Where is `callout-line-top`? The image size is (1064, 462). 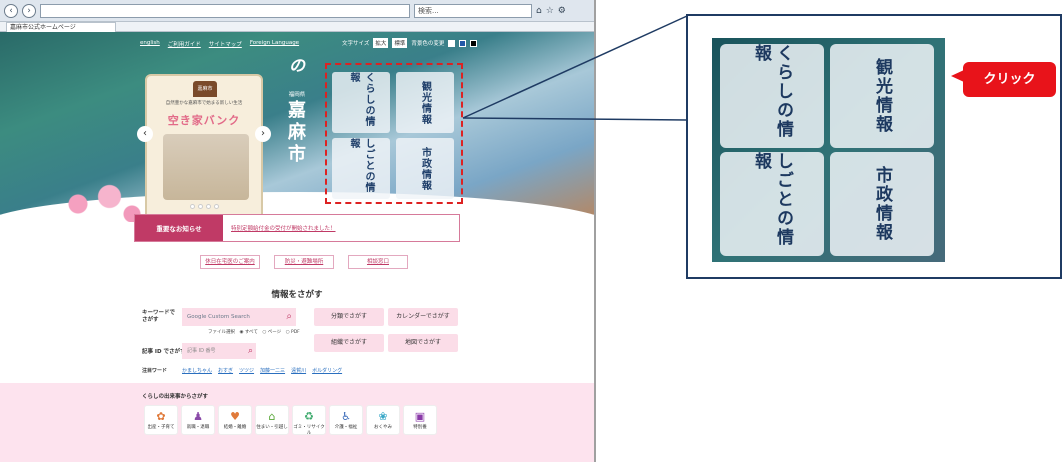 callout-line-top is located at coordinates (575, 67).